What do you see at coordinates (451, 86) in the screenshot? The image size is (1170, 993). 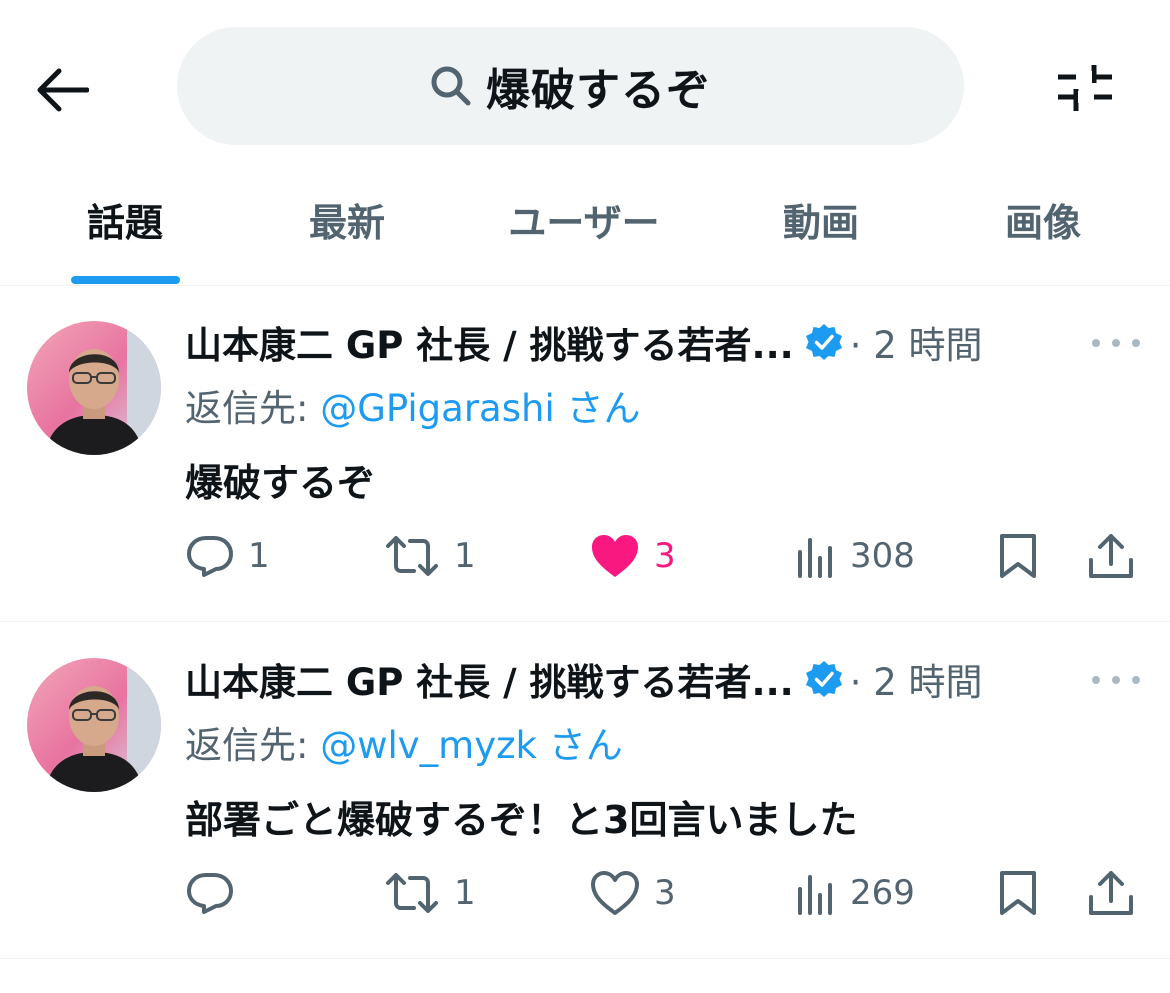 I see `search-icon` at bounding box center [451, 86].